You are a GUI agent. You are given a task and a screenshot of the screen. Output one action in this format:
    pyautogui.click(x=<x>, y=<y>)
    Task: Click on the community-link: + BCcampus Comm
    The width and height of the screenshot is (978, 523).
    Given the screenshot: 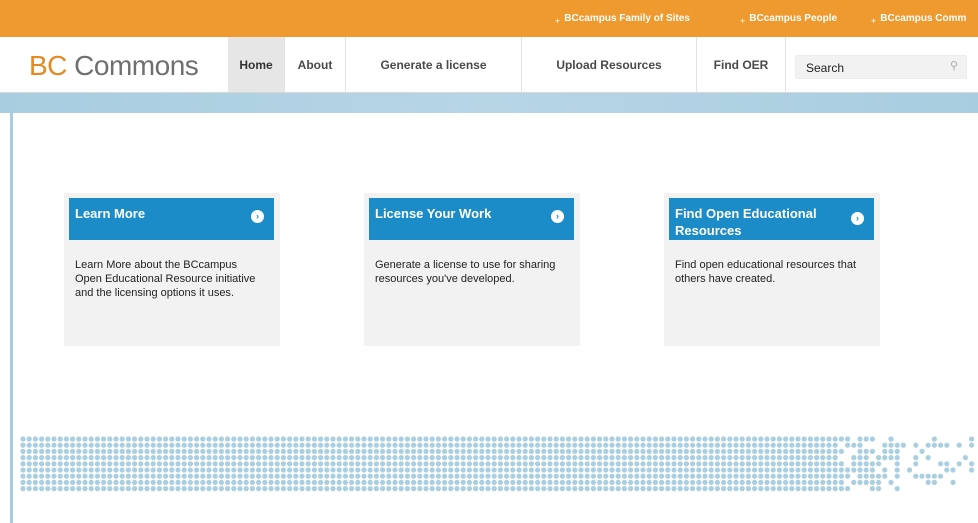 What is the action you would take?
    pyautogui.click(x=918, y=19)
    